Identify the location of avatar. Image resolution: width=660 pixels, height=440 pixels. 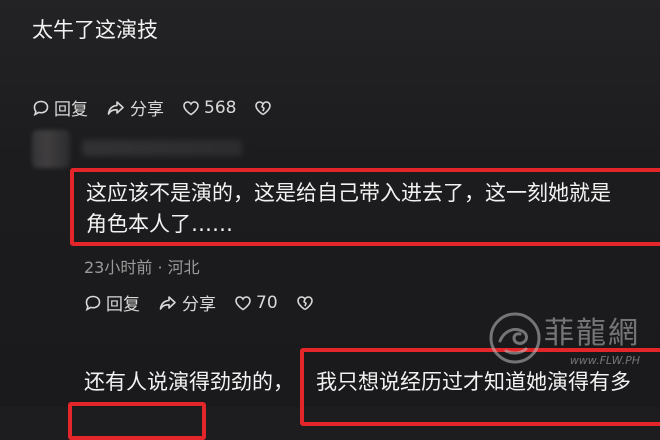
(51, 149).